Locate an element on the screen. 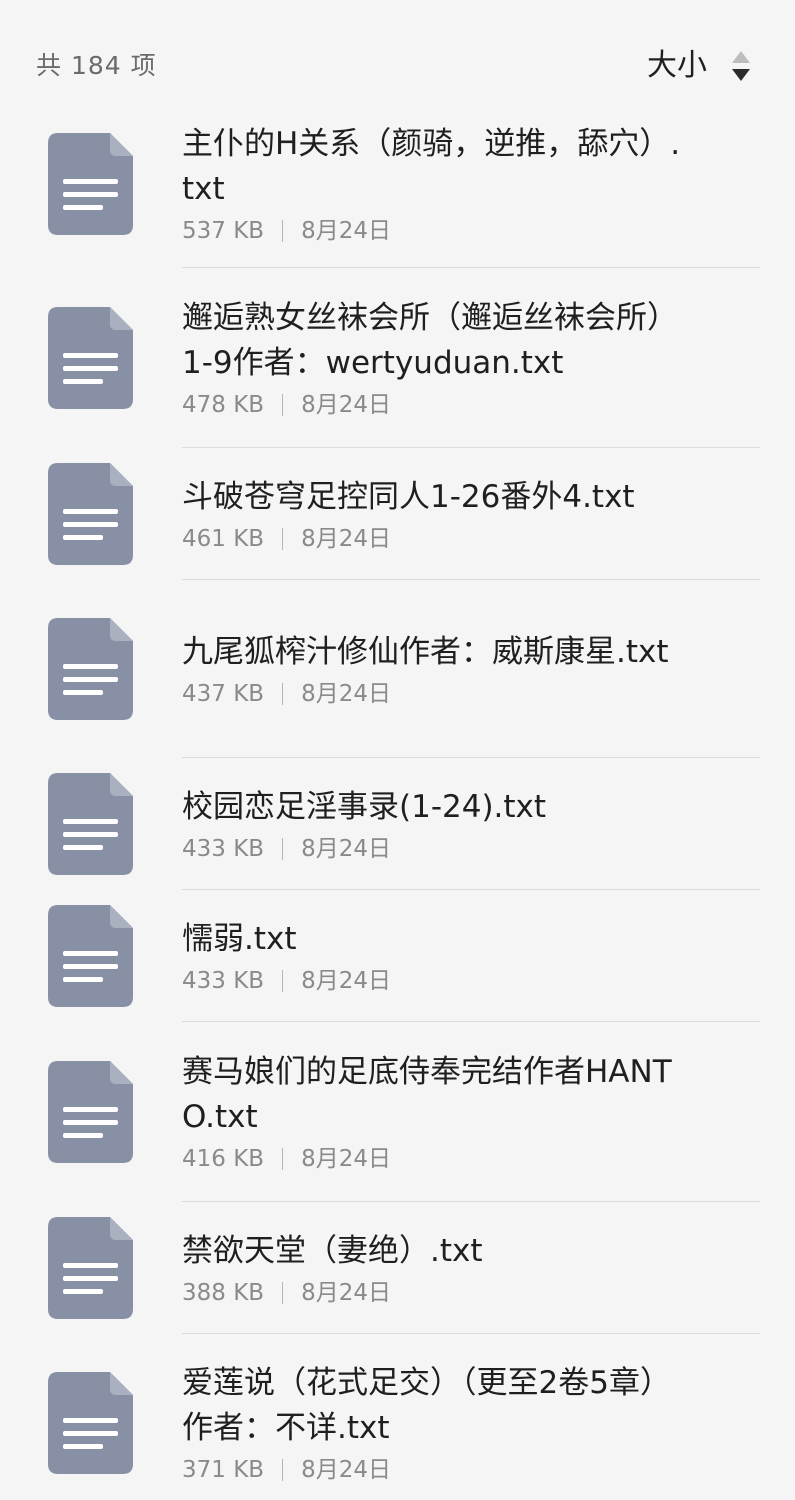  file-meta: 437 KB 8月24日 is located at coordinates (433, 694).